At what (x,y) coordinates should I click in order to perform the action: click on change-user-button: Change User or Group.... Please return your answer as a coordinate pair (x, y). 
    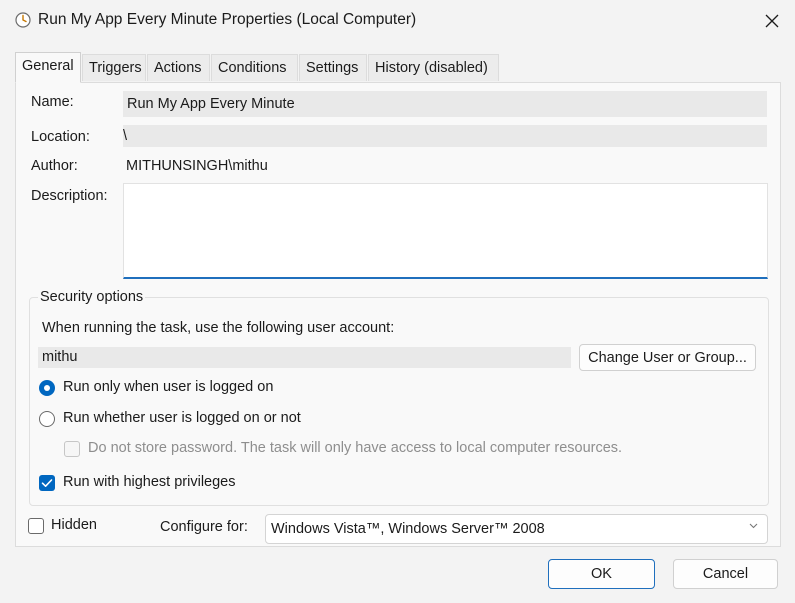
    Looking at the image, I should click on (667, 357).